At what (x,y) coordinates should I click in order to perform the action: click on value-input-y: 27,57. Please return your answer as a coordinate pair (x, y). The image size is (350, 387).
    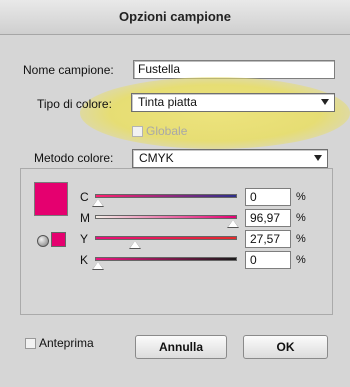
    Looking at the image, I should click on (268, 239).